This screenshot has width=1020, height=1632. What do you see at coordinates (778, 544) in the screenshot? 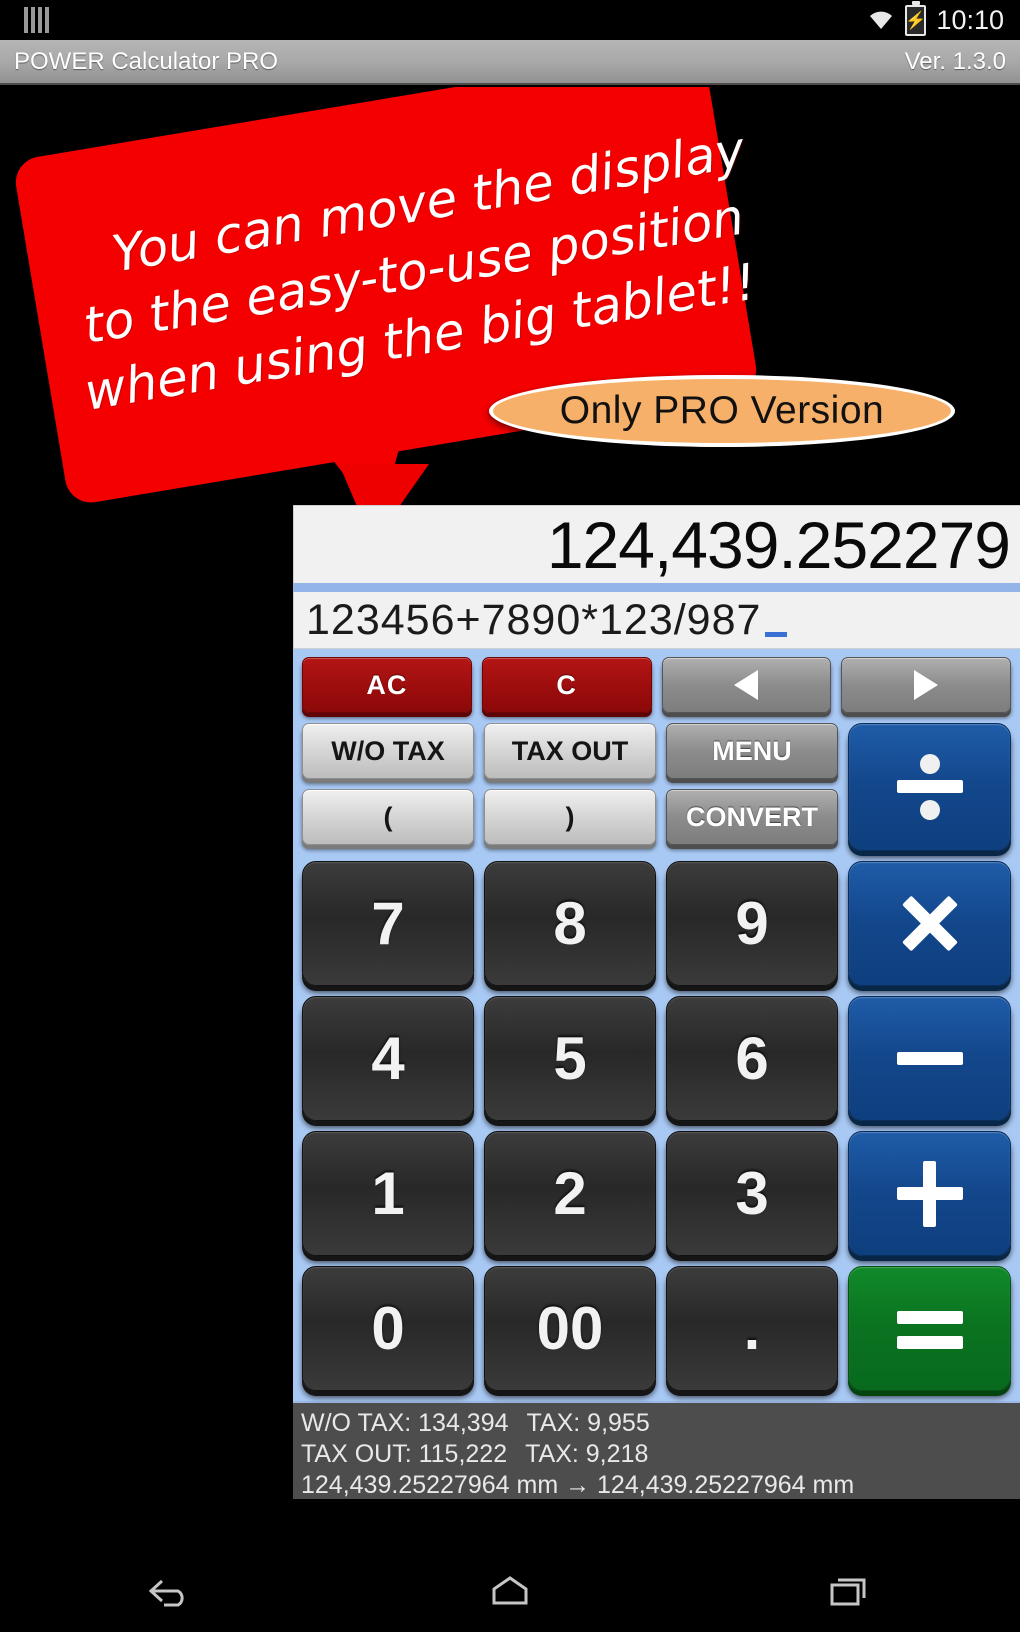
I see `result-value: 124,439.252279` at bounding box center [778, 544].